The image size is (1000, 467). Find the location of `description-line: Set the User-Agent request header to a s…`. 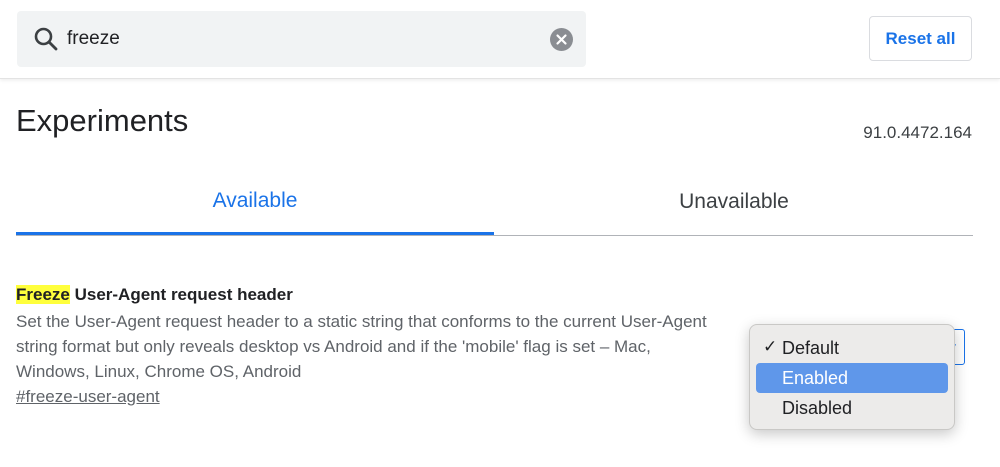

description-line: Set the User-Agent request header to a s… is located at coordinates (361, 321).